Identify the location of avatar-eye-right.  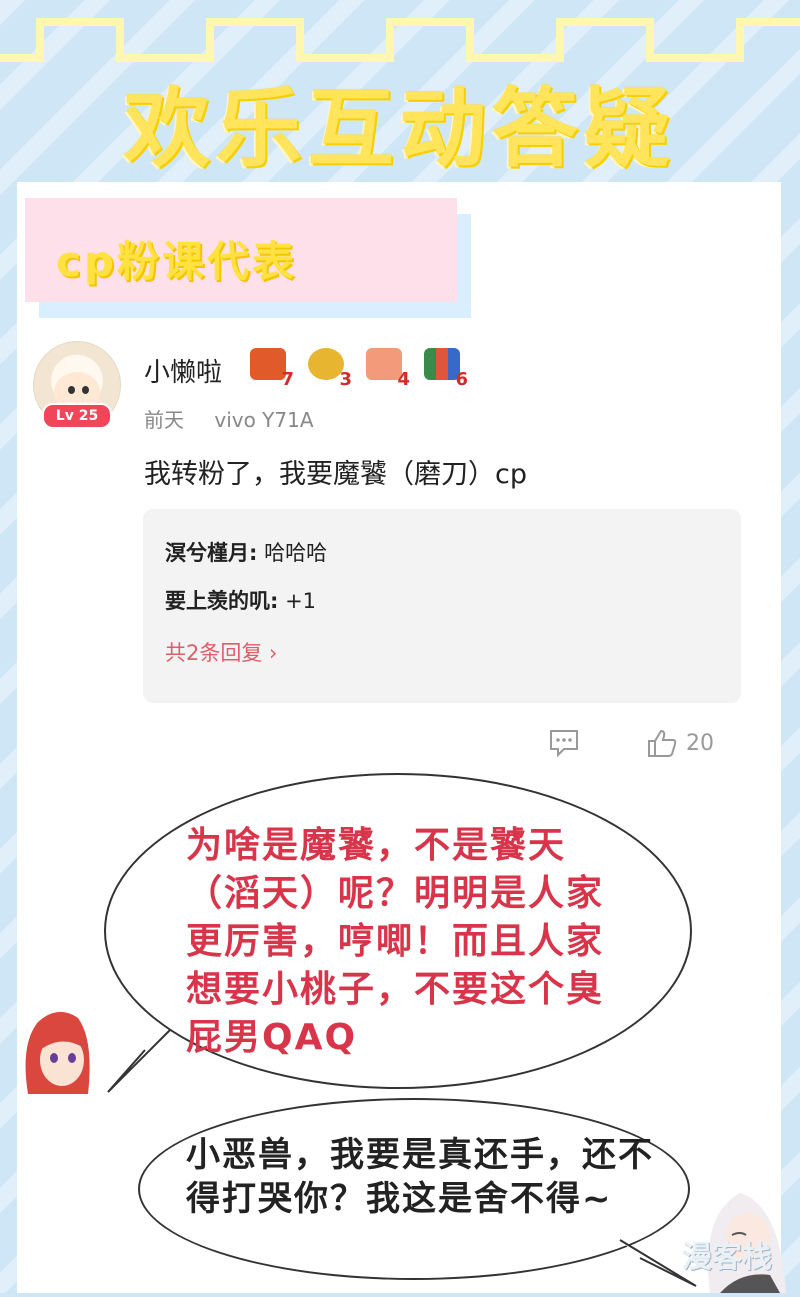
(85, 390).